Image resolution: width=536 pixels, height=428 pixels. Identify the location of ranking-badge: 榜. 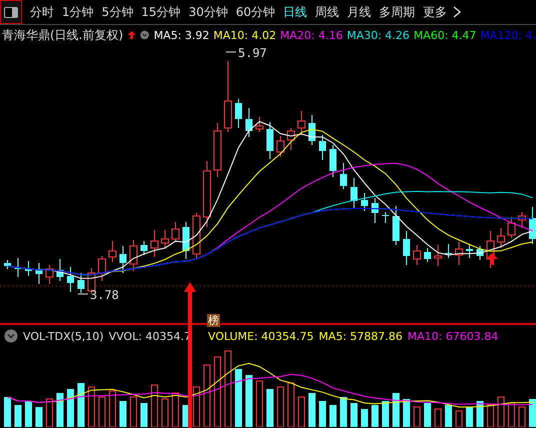
(213, 320).